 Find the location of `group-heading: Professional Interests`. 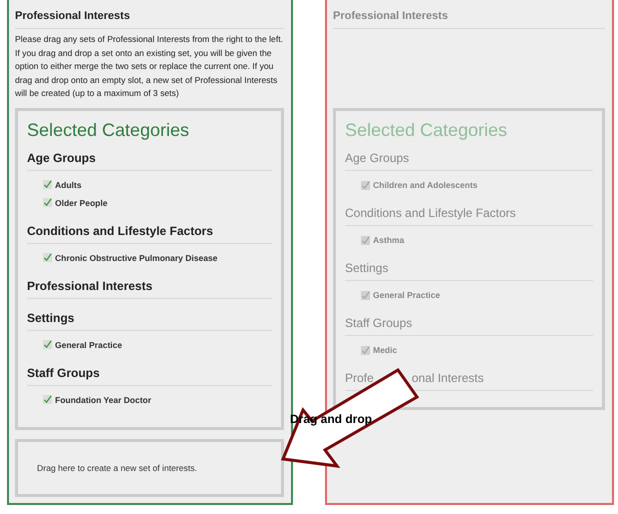

group-heading: Professional Interests is located at coordinates (149, 288).